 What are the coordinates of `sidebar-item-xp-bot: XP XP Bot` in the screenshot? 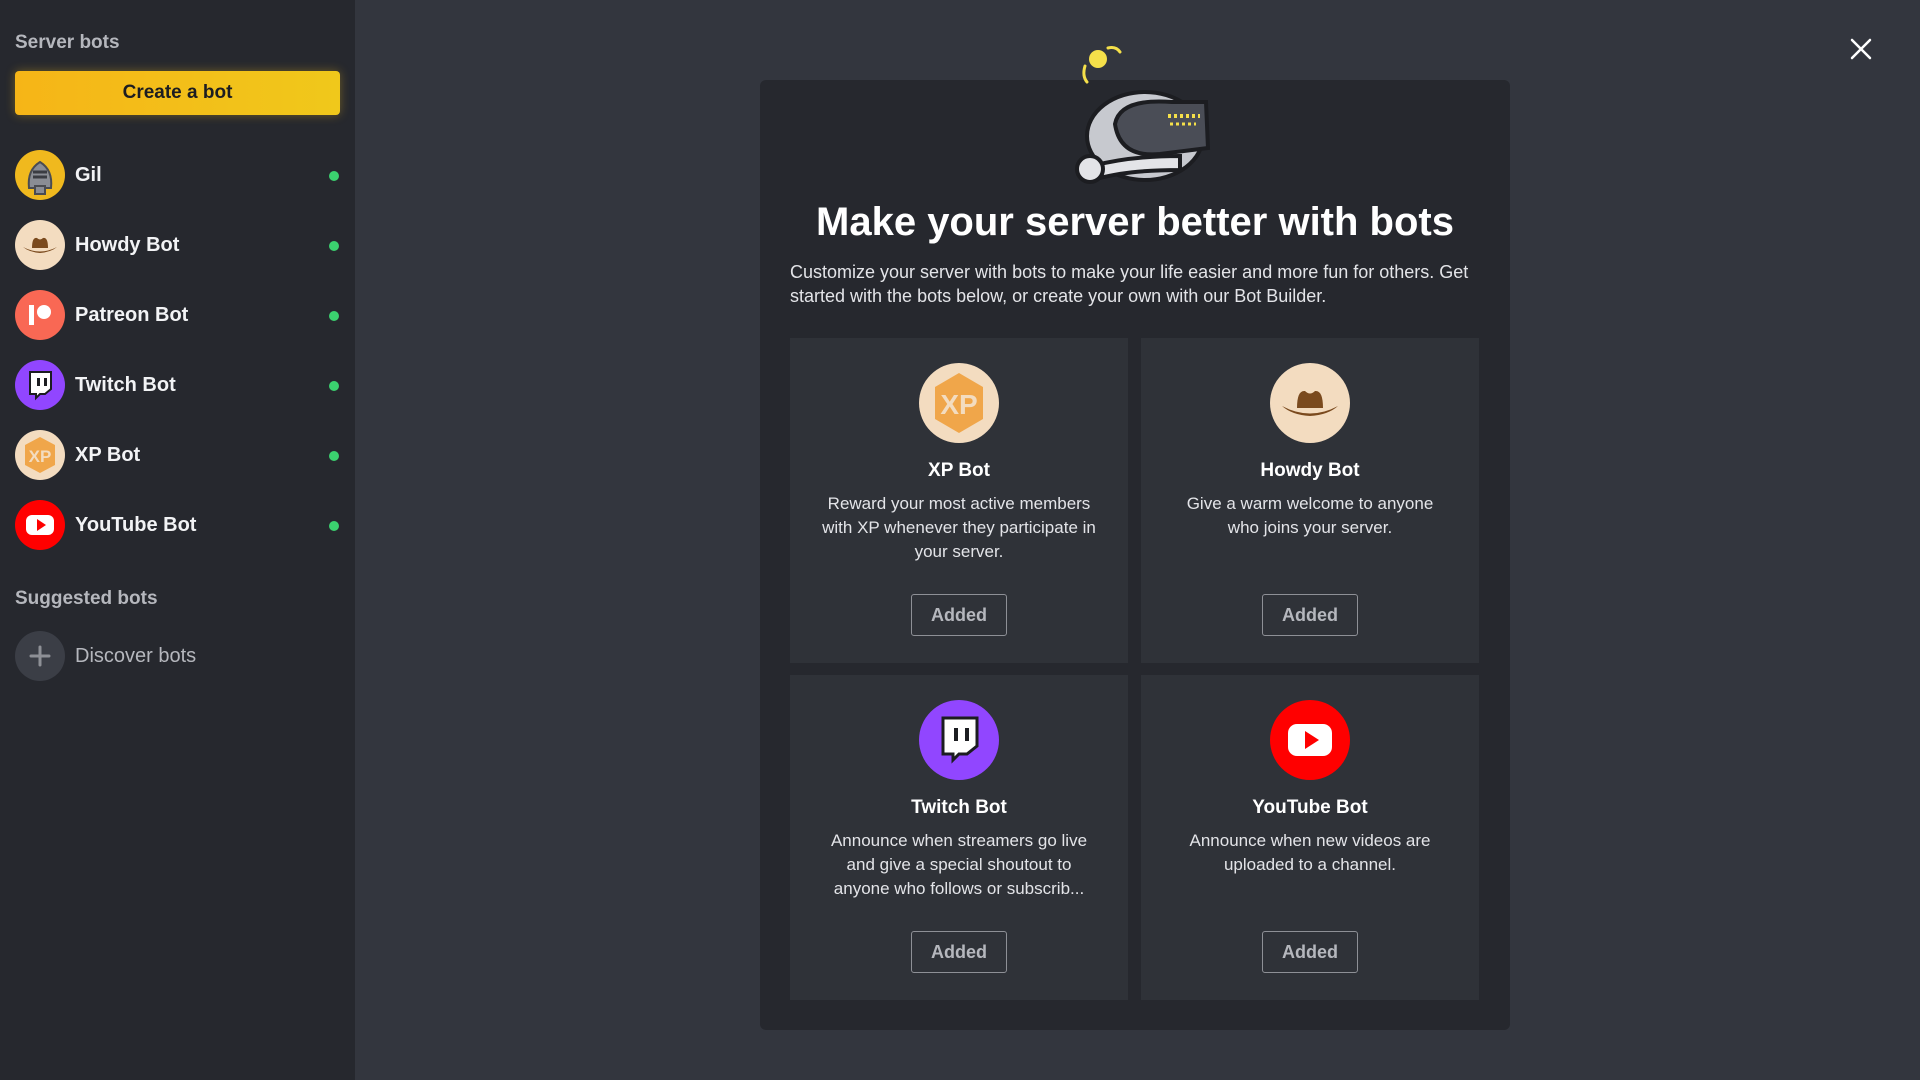 It's located at (177, 455).